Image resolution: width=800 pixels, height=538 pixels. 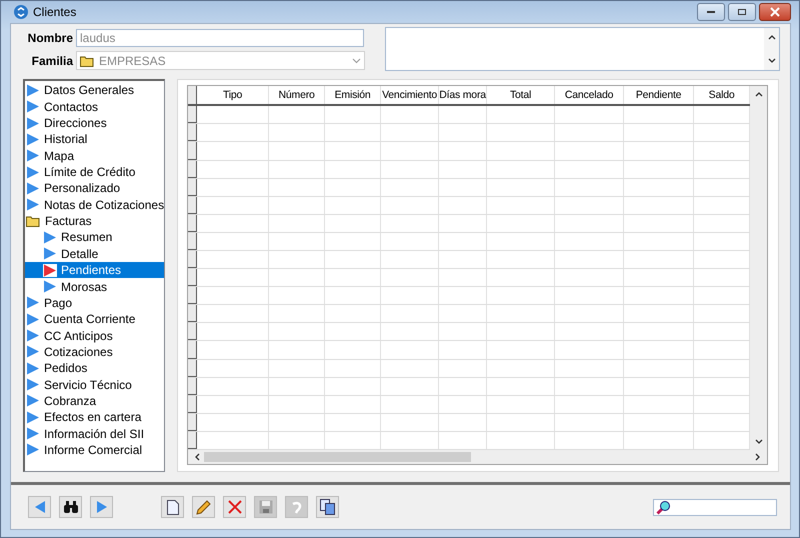 I want to click on maximize-button, so click(x=742, y=12).